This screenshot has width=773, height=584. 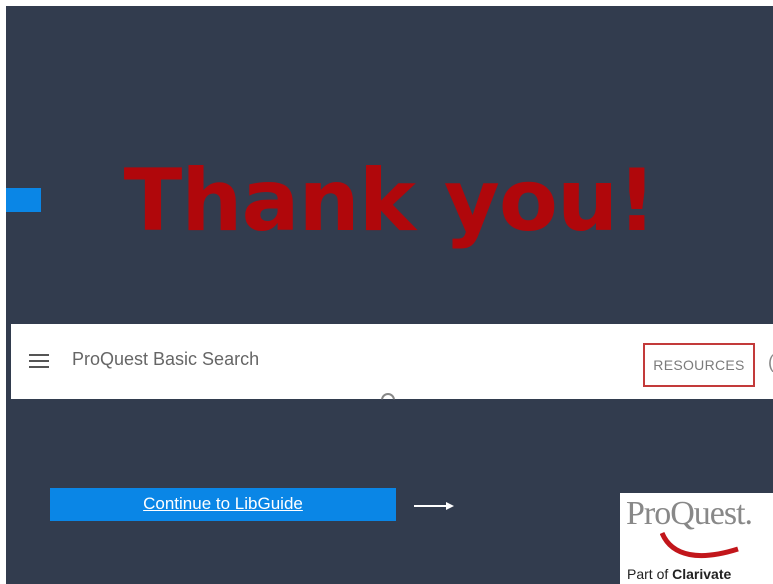 What do you see at coordinates (392, 362) in the screenshot?
I see `search-header-screenshot: ProQuest Basic Search RESOURCES (` at bounding box center [392, 362].